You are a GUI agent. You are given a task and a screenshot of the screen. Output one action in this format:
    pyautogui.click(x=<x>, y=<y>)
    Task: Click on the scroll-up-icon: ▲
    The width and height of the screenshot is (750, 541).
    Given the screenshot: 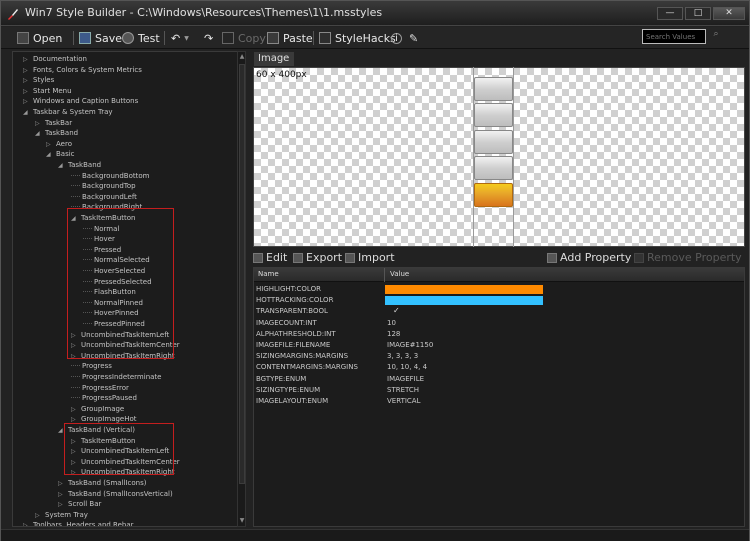 What is the action you would take?
    pyautogui.click(x=242, y=57)
    